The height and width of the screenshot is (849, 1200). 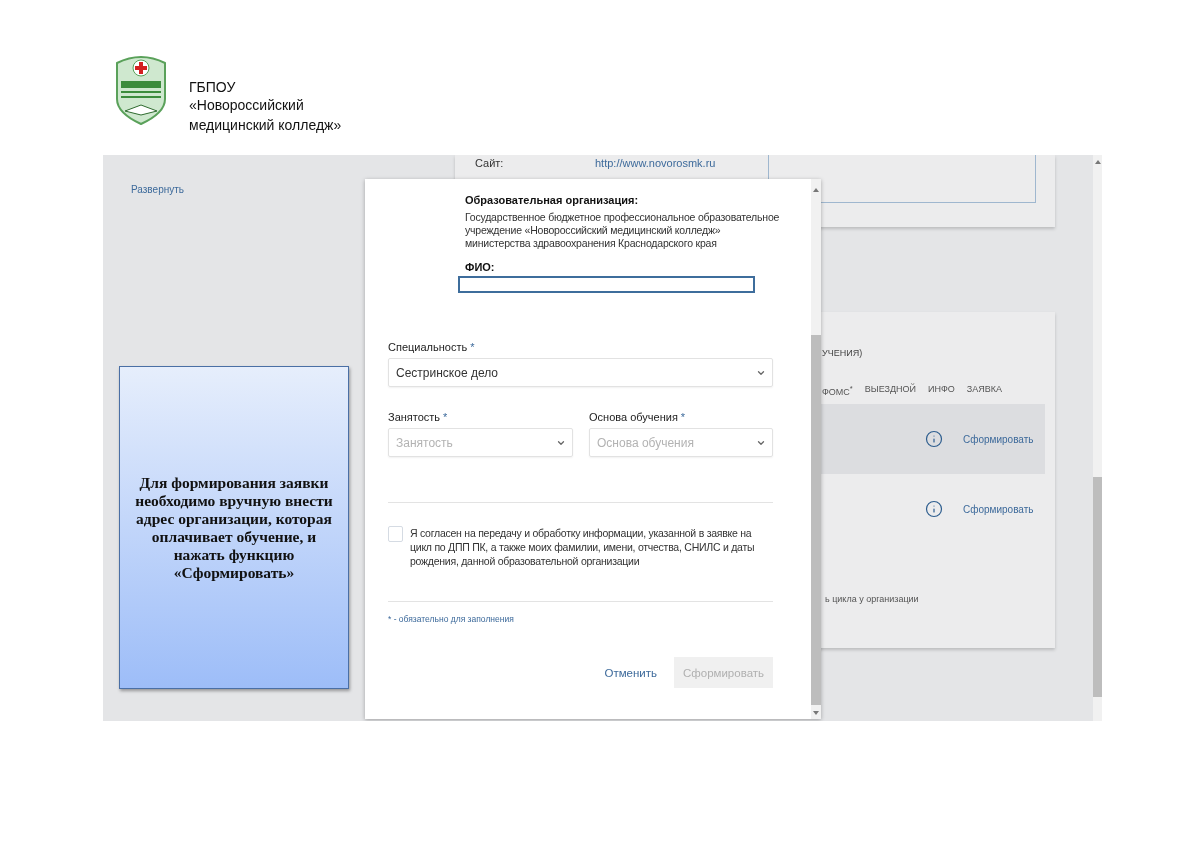 What do you see at coordinates (622, 230) in the screenshot?
I see `organization-name: Государственное бюджетное профессиональное образовательное учреждение «Новороссийский медицинский колледж» министерства здравоохранения Краснодарского края` at bounding box center [622, 230].